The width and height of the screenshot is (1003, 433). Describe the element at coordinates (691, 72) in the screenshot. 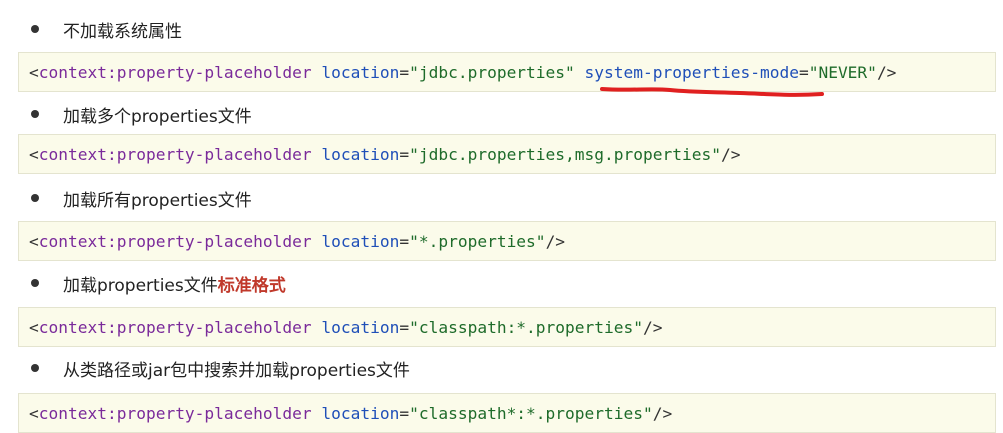

I see `code-attribute-system-properties-mode: system-properties-mode` at that location.